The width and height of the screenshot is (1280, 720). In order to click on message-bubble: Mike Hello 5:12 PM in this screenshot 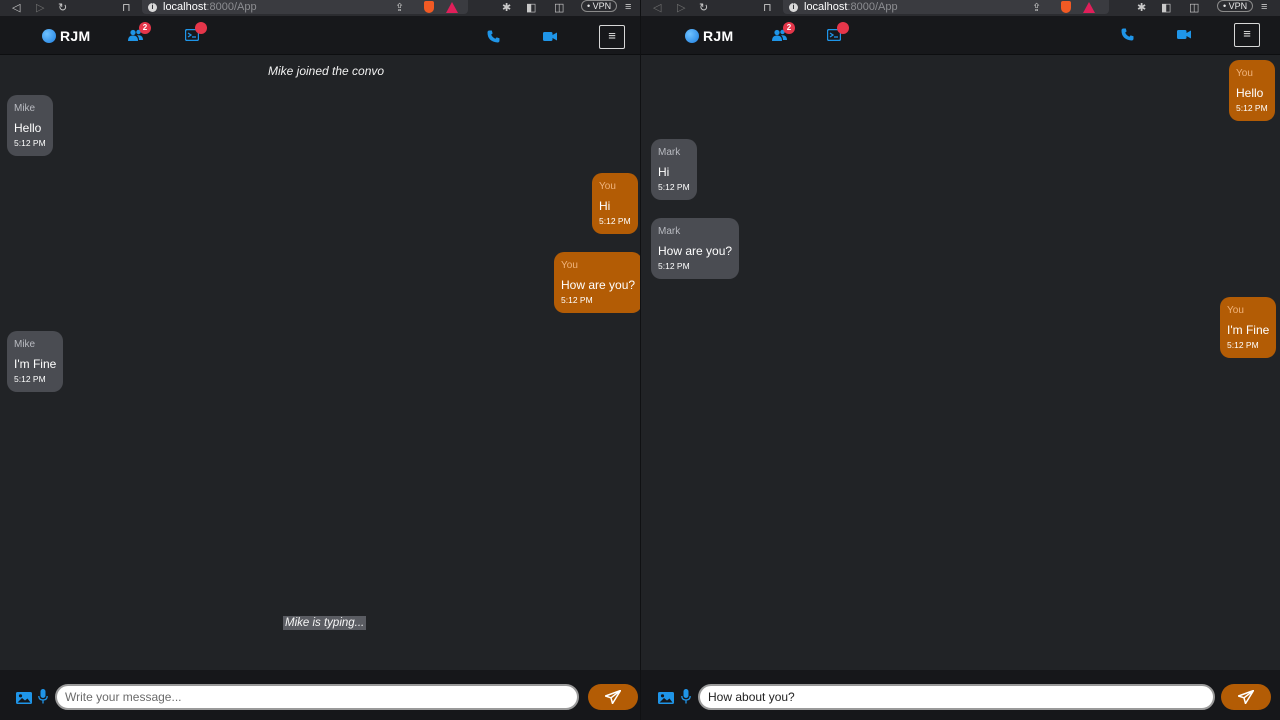, I will do `click(30, 125)`.